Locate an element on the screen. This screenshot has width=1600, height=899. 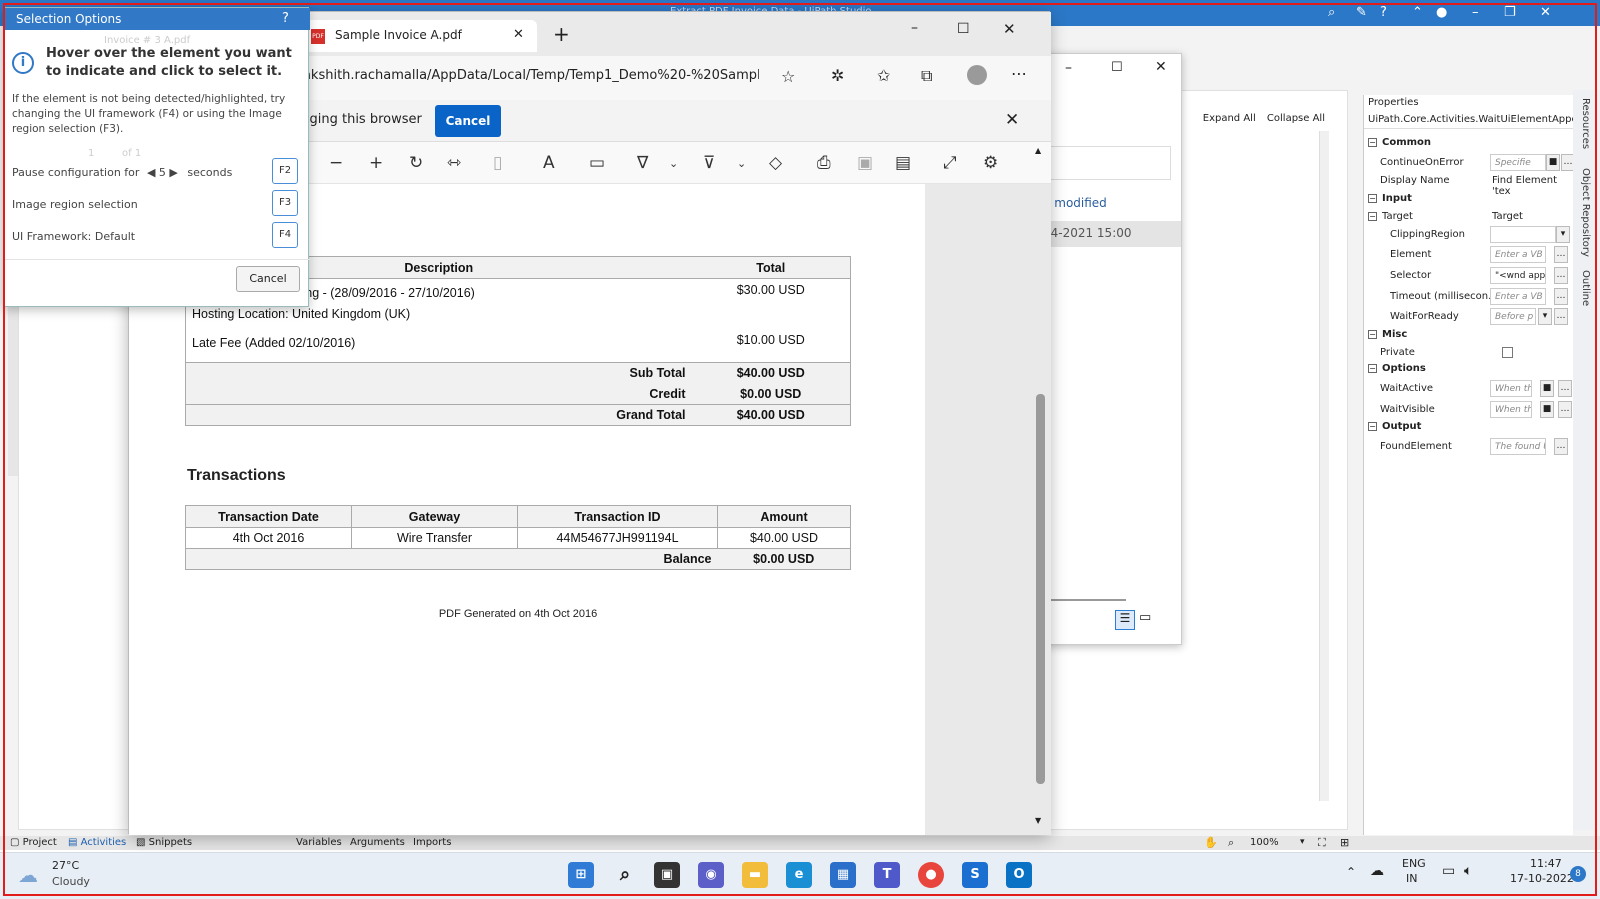
explorer-row: 0-04-2021 15:00 is located at coordinates (1106, 234).